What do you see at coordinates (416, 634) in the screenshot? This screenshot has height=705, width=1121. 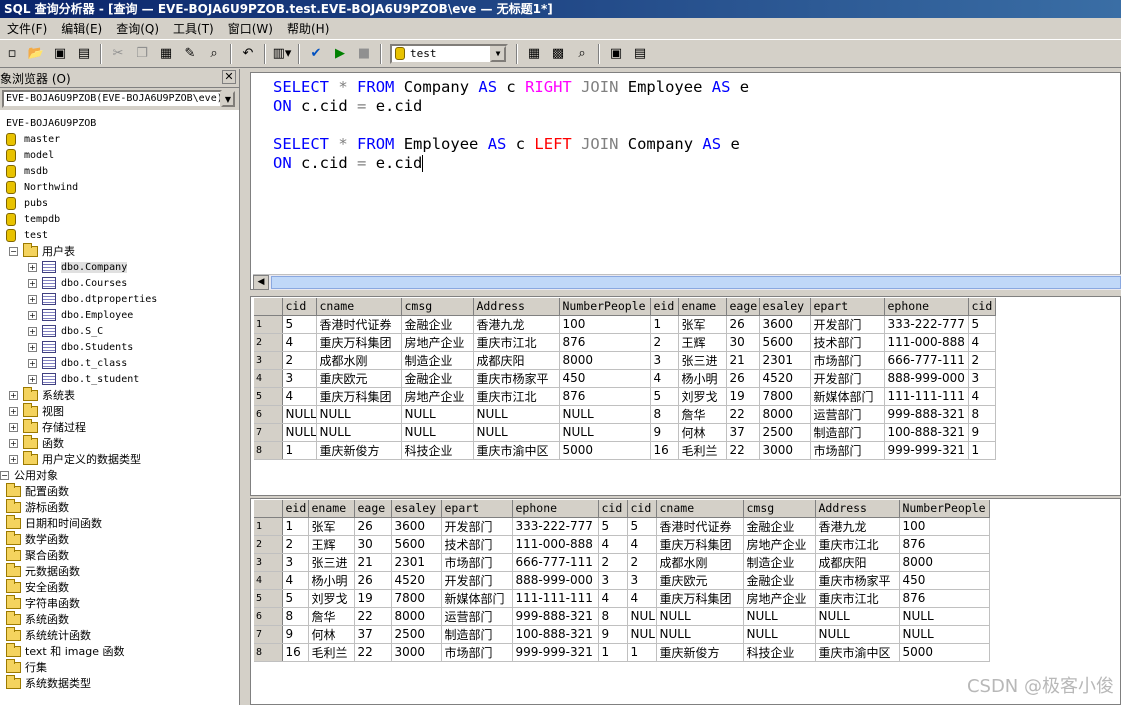 I see `table-cell: 2500` at bounding box center [416, 634].